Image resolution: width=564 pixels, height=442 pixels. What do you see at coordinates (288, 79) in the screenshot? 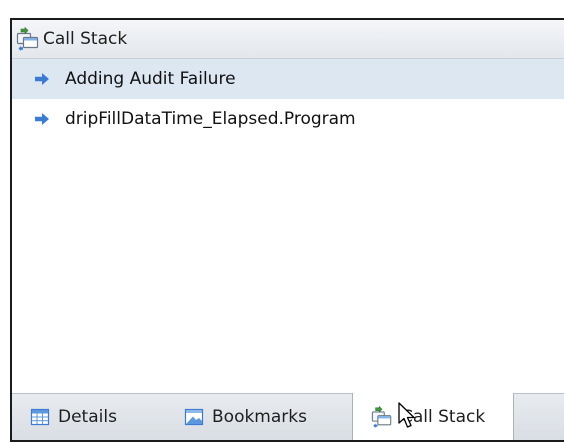
I see `call-stack-frame-row: Adding Audit Failure` at bounding box center [288, 79].